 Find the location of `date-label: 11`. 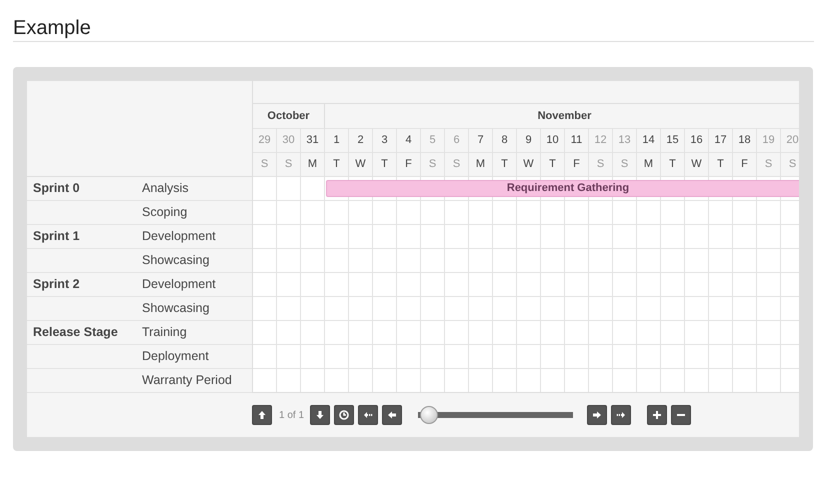

date-label: 11 is located at coordinates (577, 141).